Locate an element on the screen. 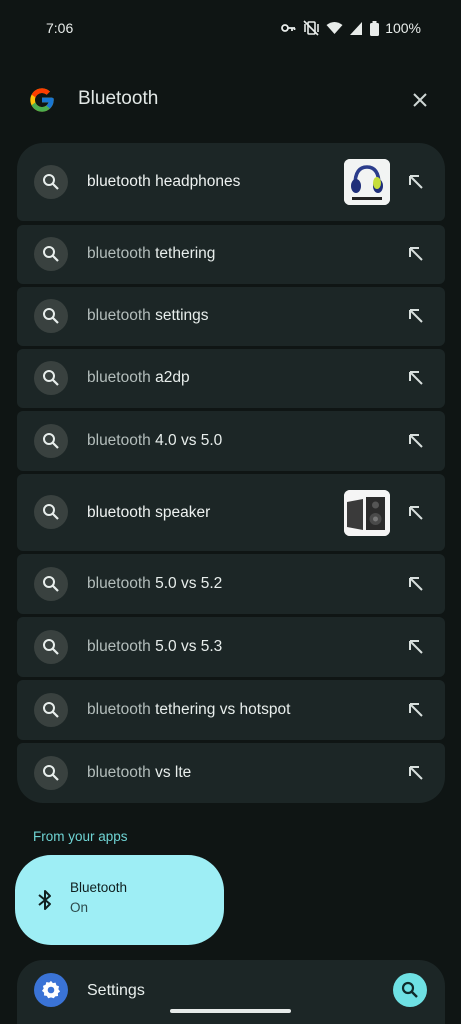 Image resolution: width=461 pixels, height=1024 pixels. suggestion-text: bluetooth headphones is located at coordinates (164, 181).